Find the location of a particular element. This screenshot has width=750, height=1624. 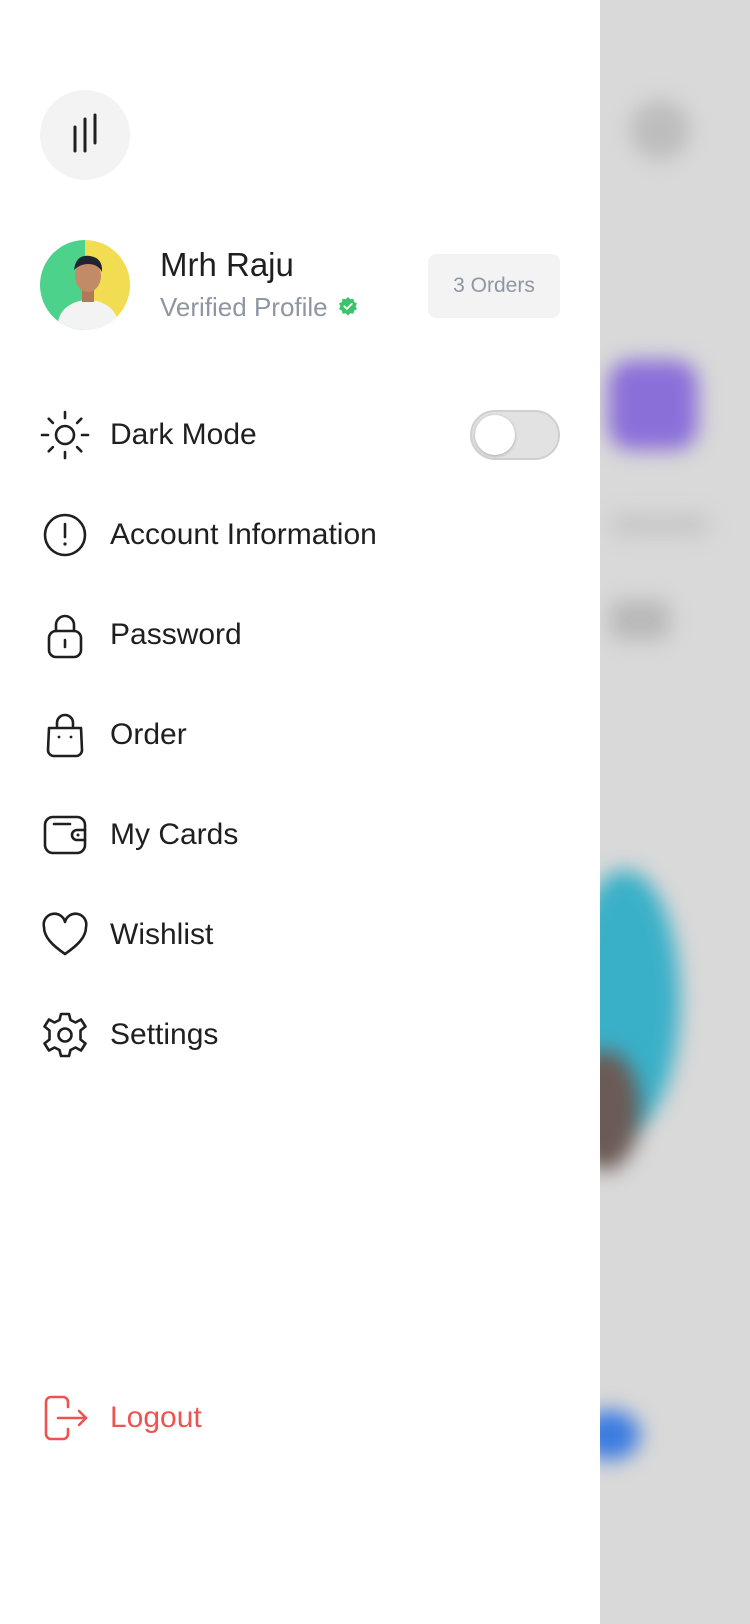

menu-item-label: Settings is located at coordinates (164, 1034).